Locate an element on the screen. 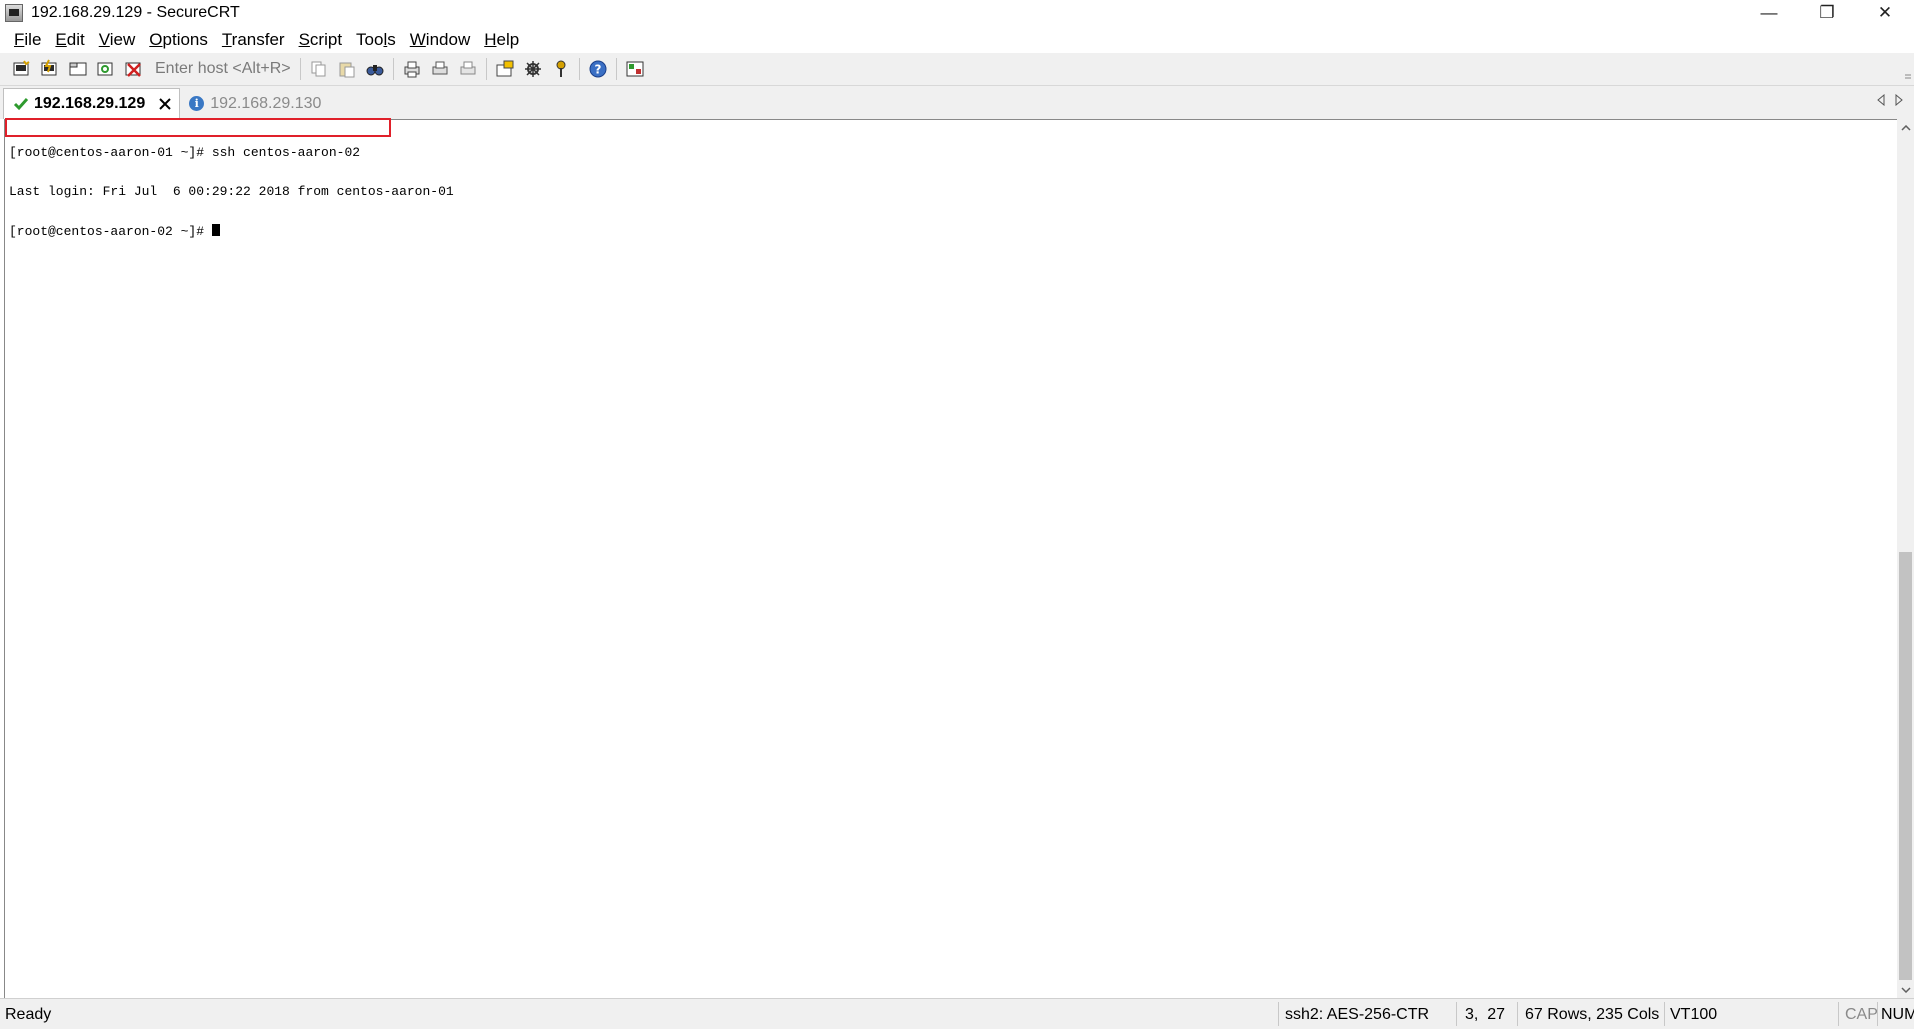  terminal-line-text: [root@centos-aaron-02 ~]# is located at coordinates (110, 231).